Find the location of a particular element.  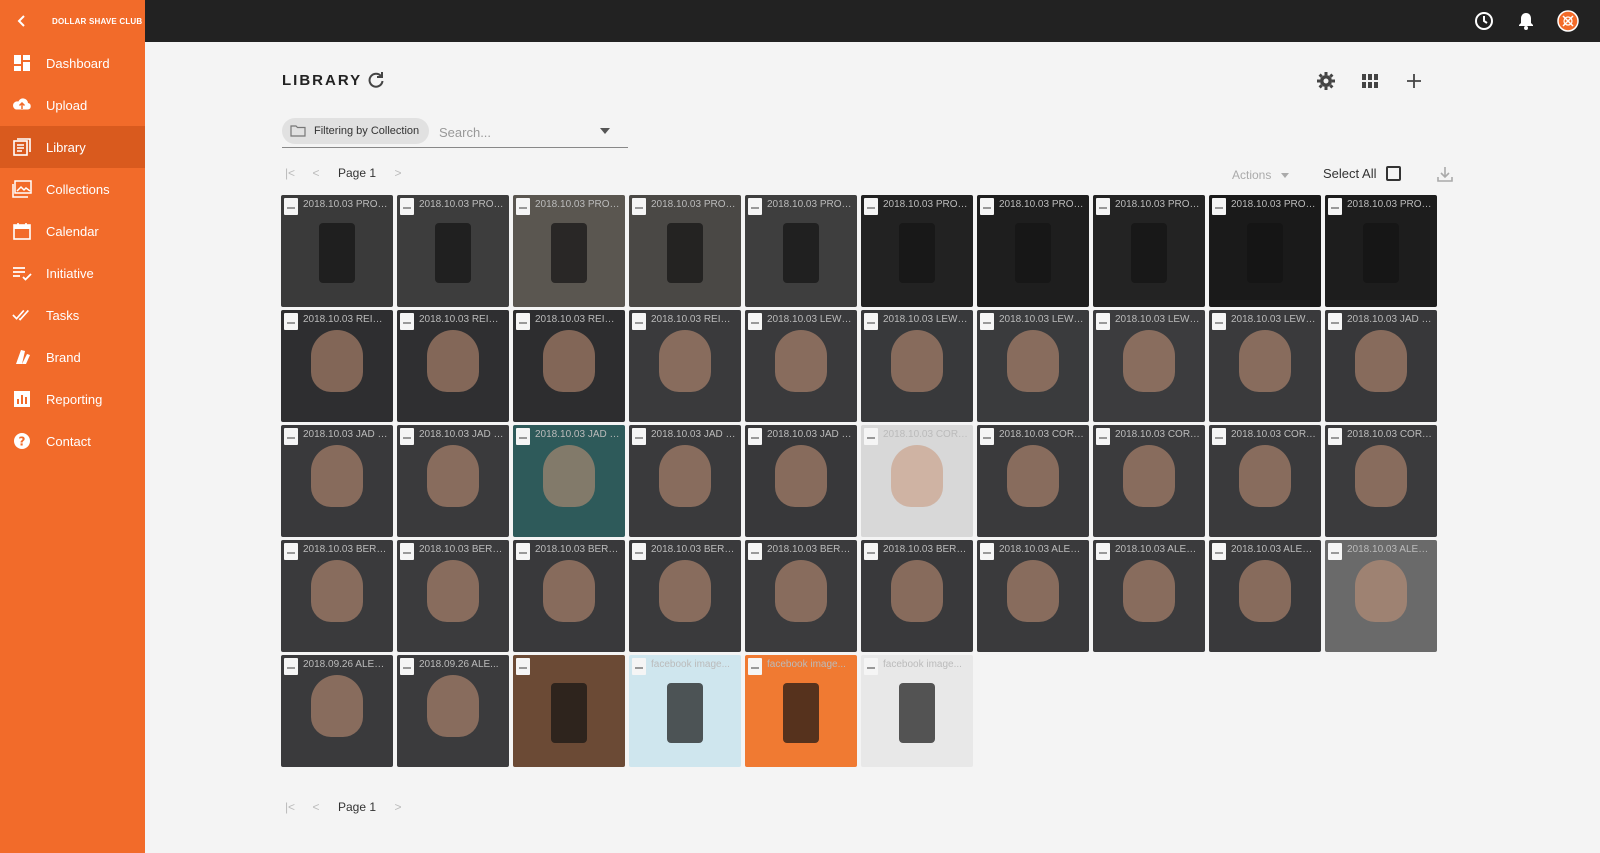

sidebar-item-label: Collections is located at coordinates (78, 189).